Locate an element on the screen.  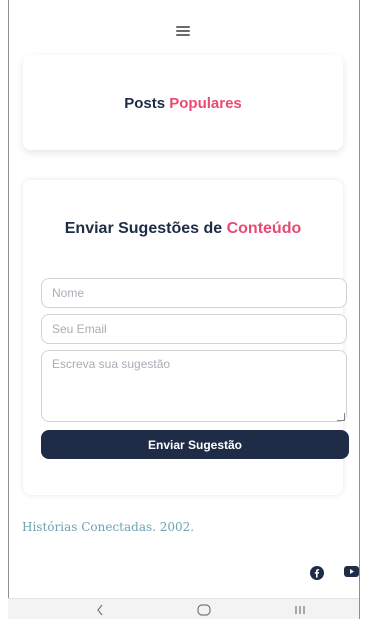
submit-suggestion-button: Enviar Sugestão is located at coordinates (195, 444).